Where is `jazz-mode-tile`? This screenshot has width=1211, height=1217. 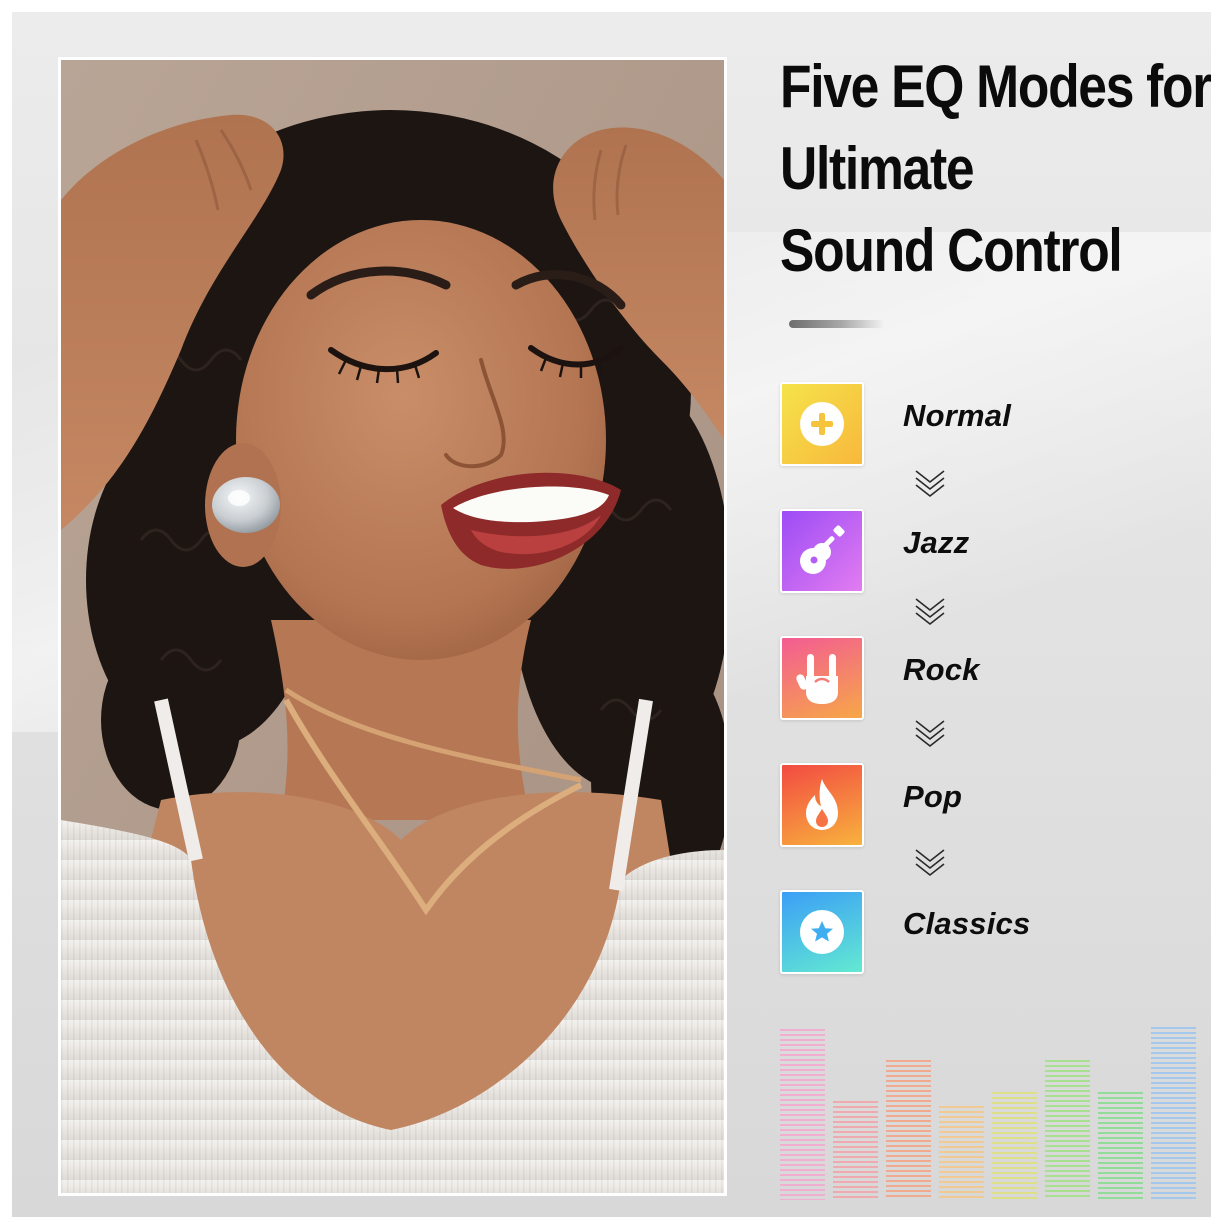
jazz-mode-tile is located at coordinates (822, 551).